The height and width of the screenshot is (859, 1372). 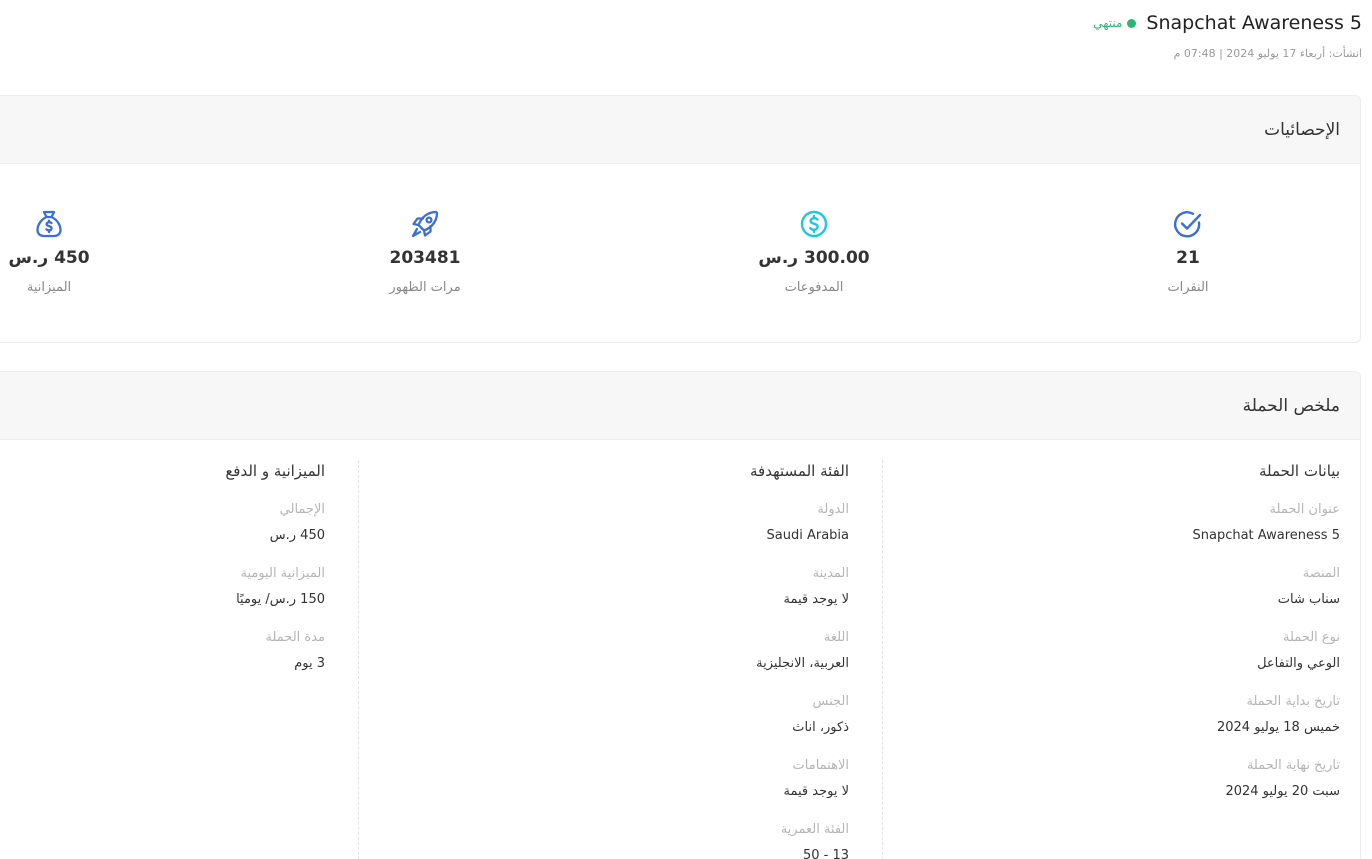 What do you see at coordinates (295, 637) in the screenshot?
I see `field-label: مدة الحملة` at bounding box center [295, 637].